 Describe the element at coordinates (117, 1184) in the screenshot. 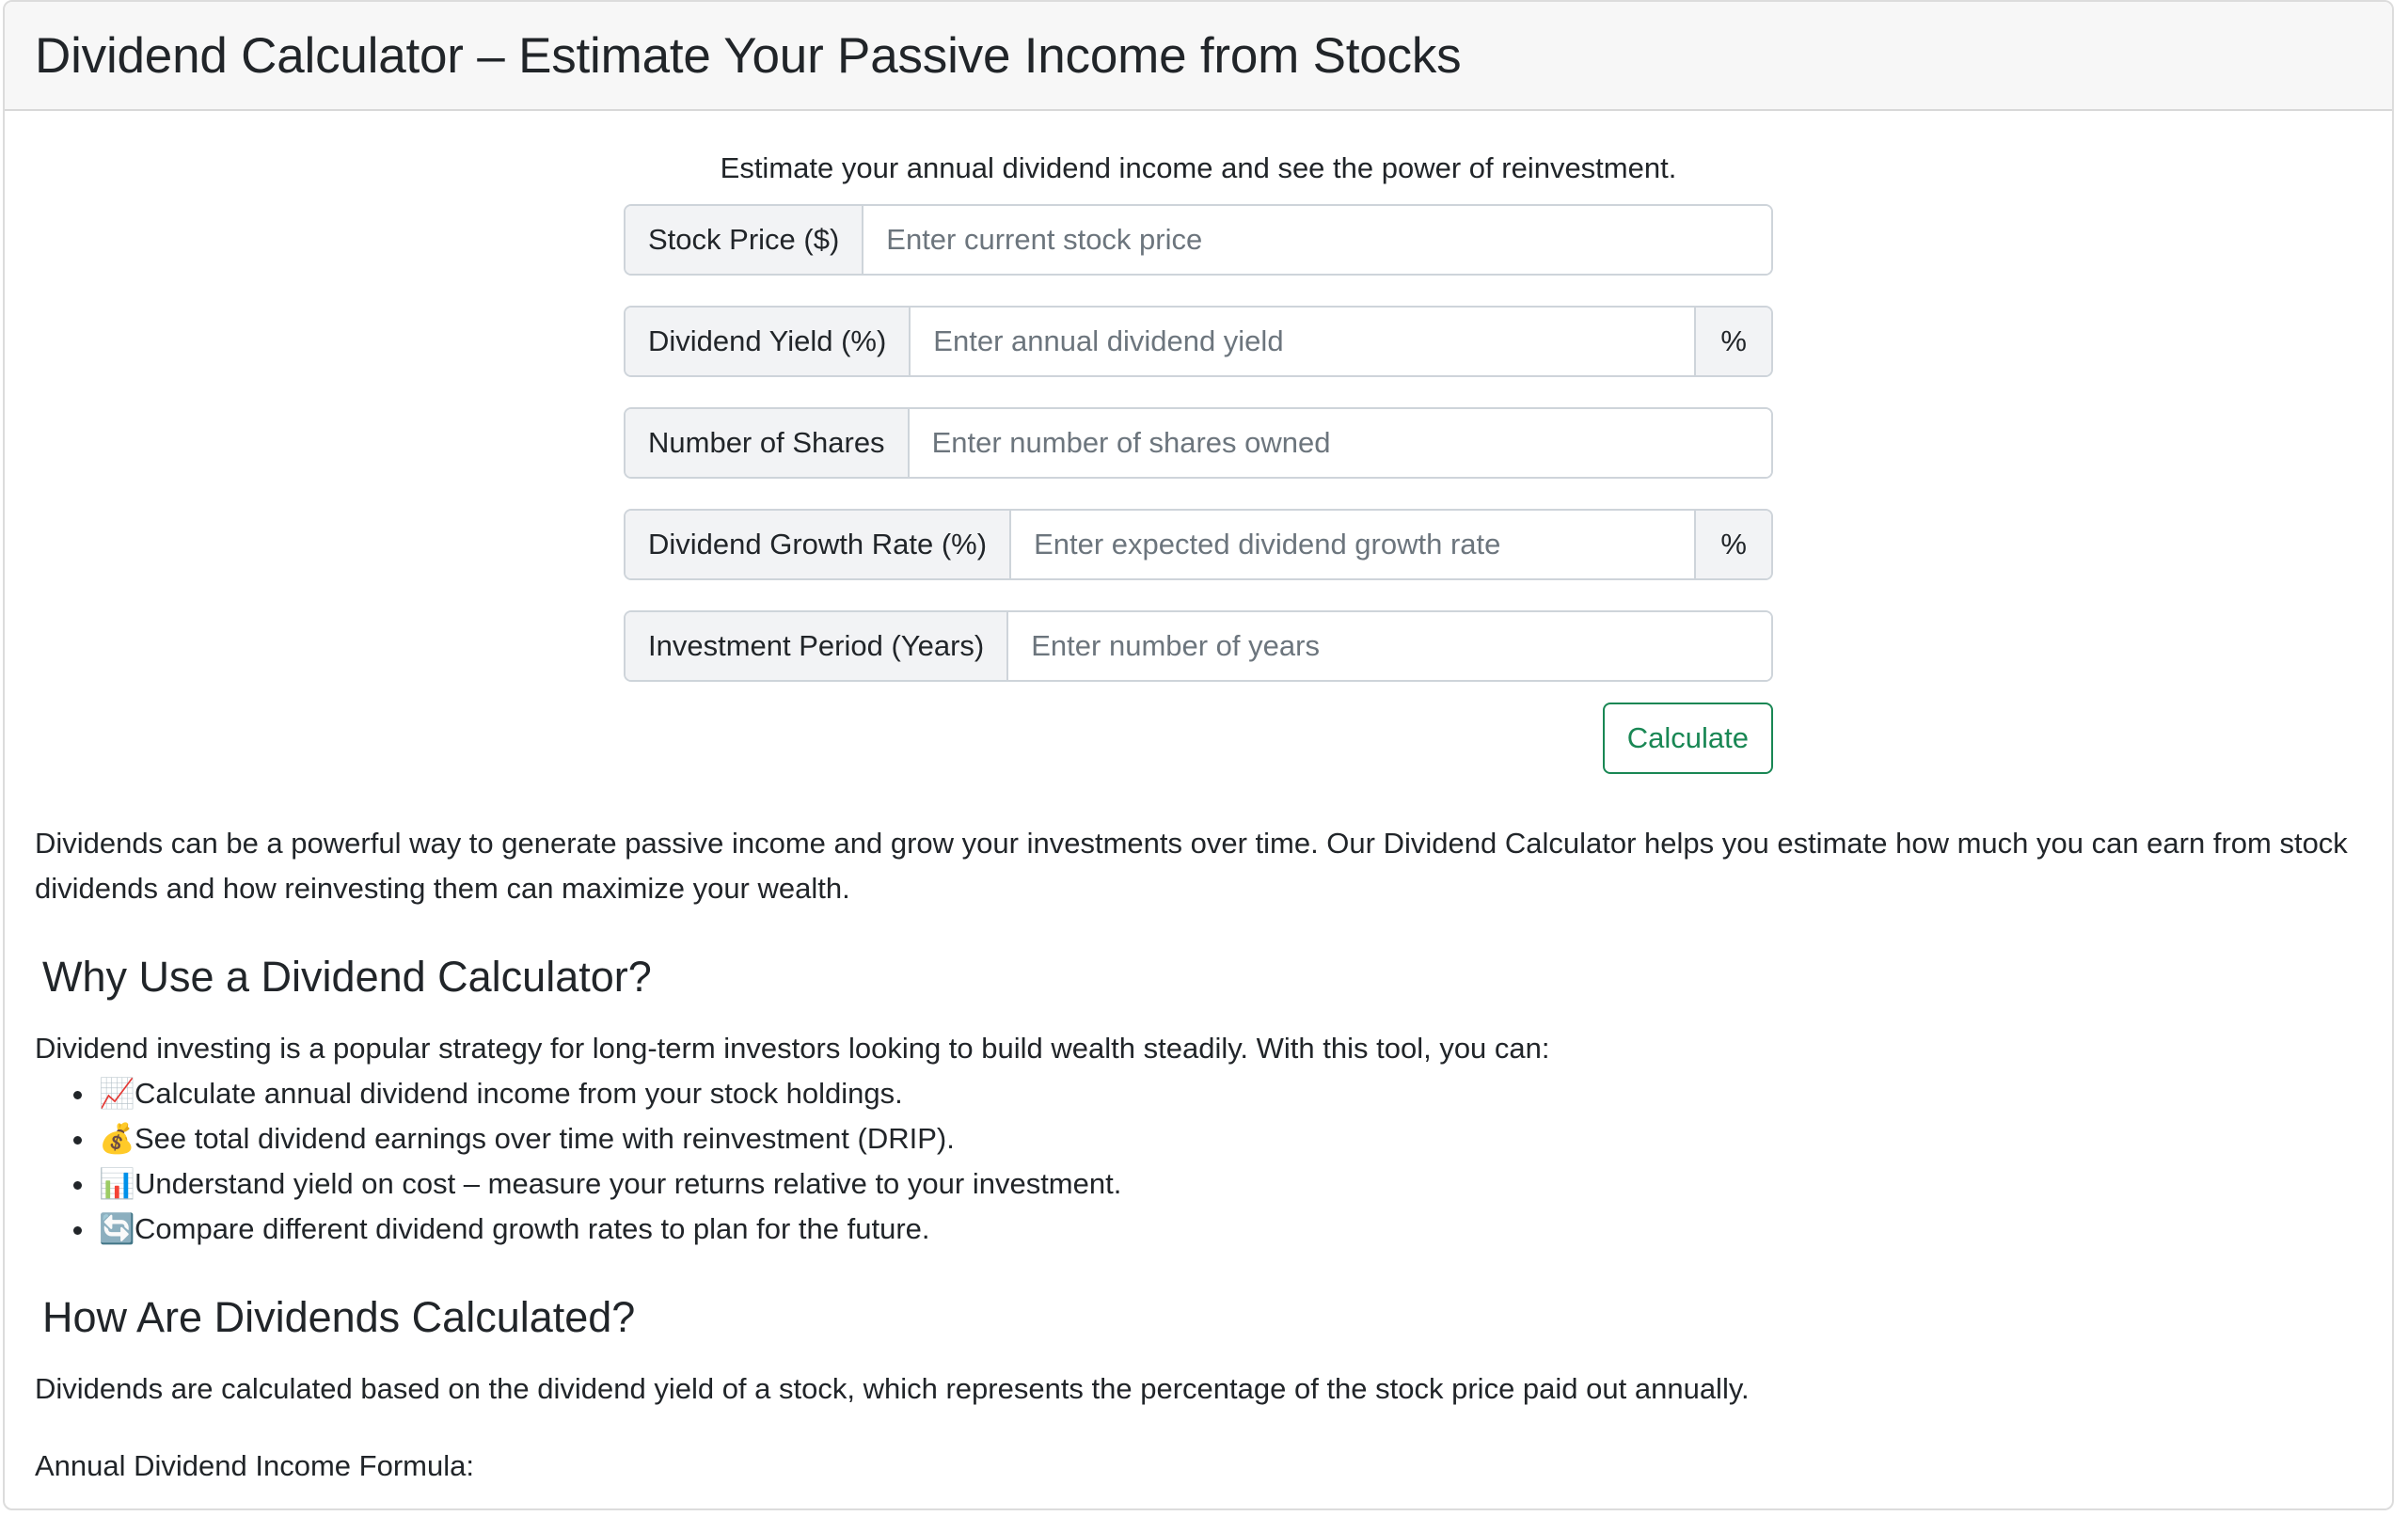

I see `bar-chart-icon: 📊` at that location.